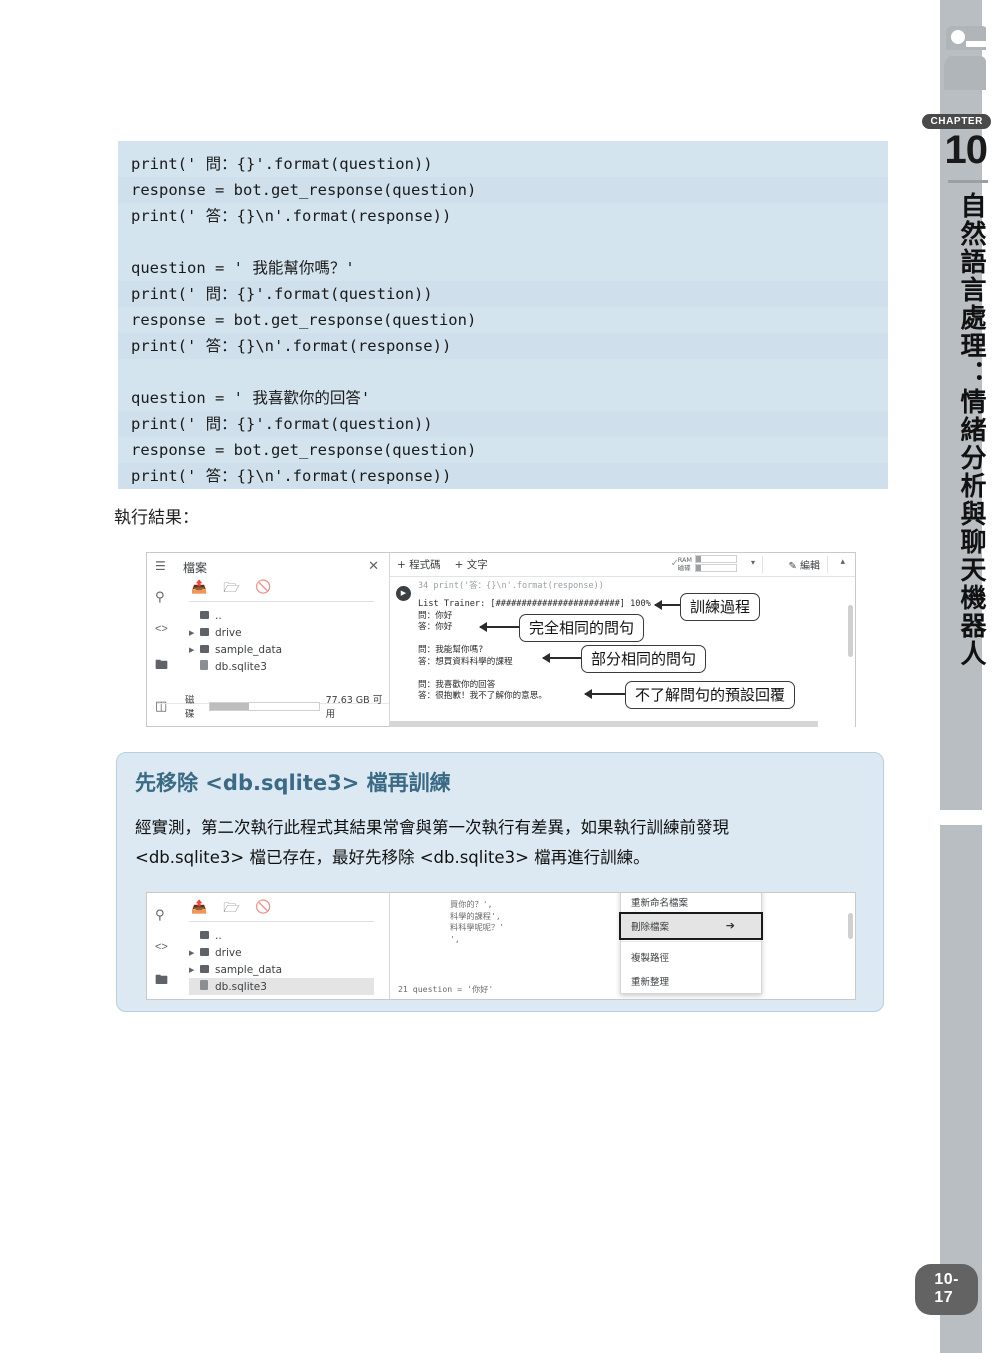 The image size is (1000, 1353). I want to click on menu-item-delete: 刪除檔案 ➔, so click(691, 926).